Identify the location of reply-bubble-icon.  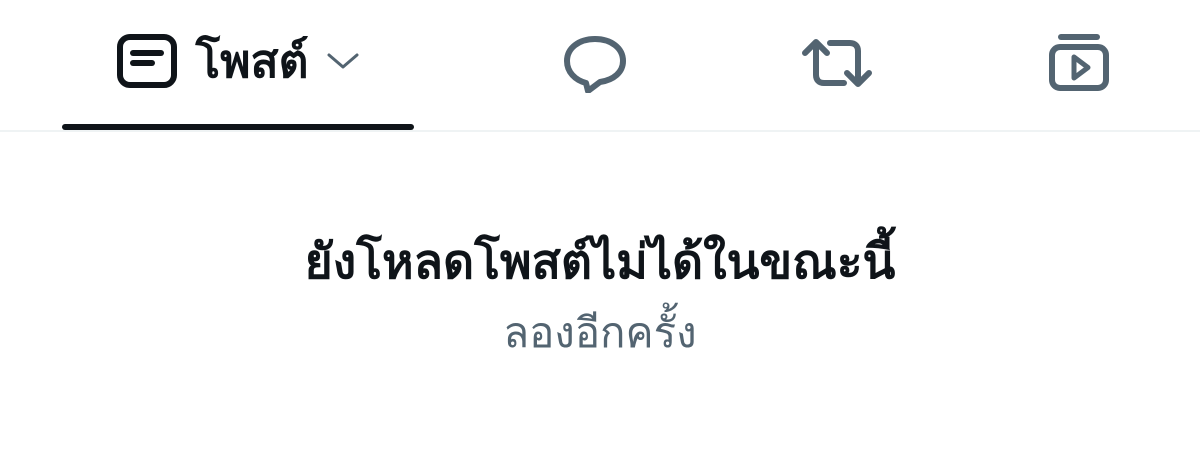
(595, 63).